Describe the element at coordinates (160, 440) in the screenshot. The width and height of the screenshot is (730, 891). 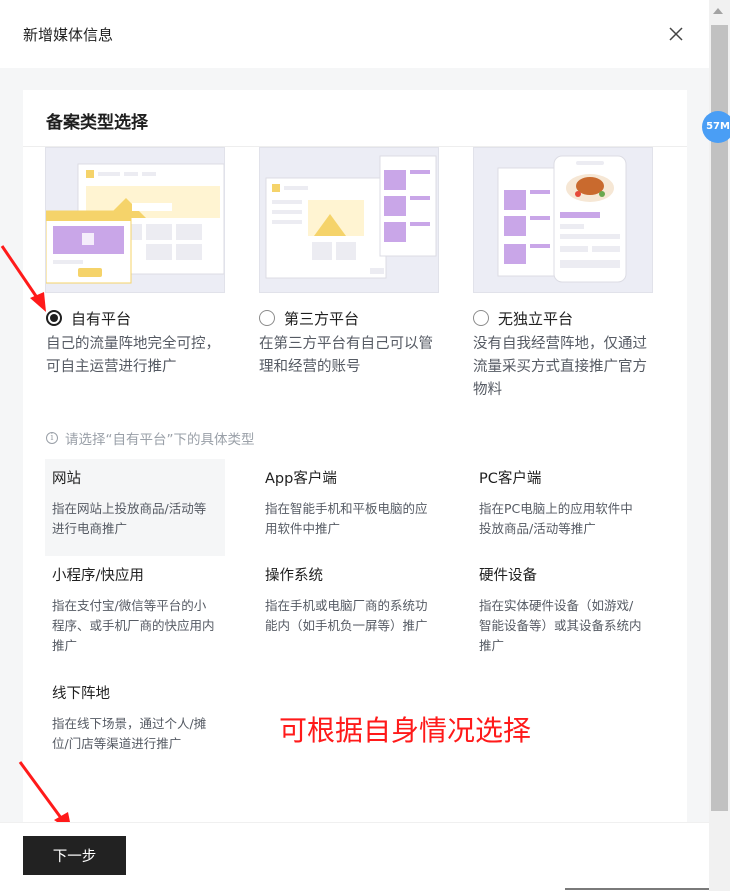
I see `hint-text: 请选择“自有平台”下的具体类型` at that location.